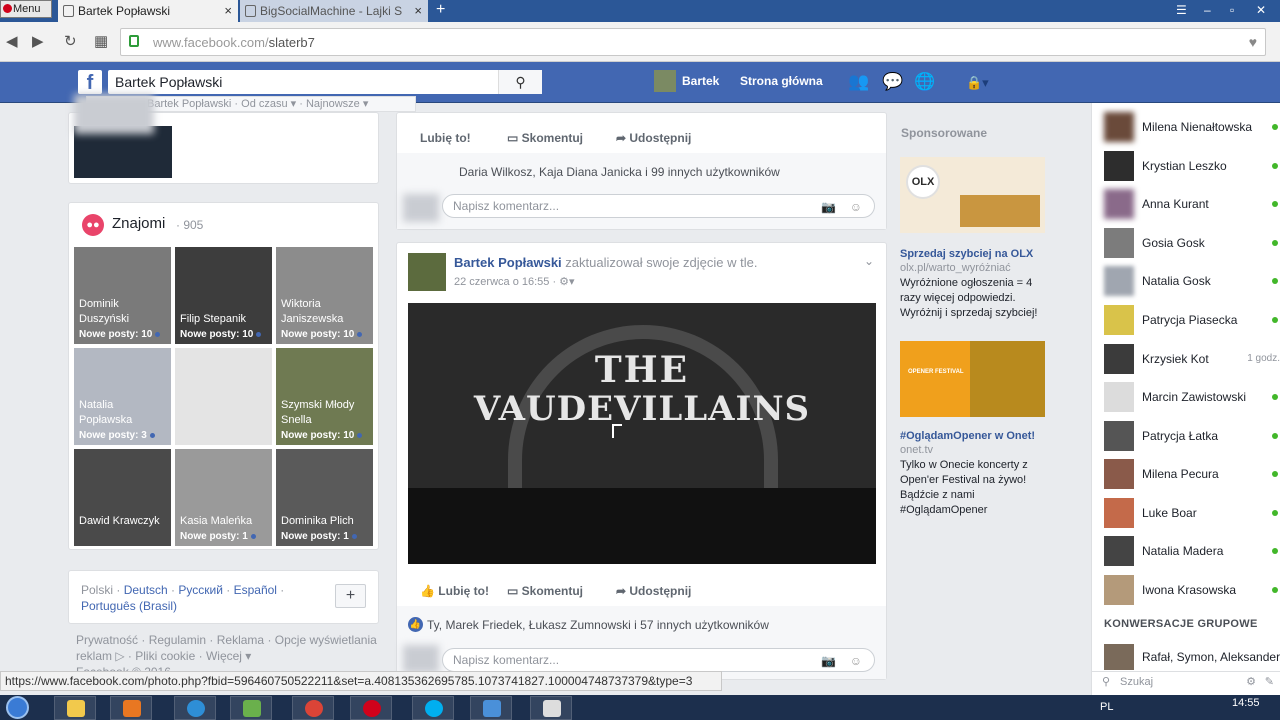  What do you see at coordinates (255, 590) in the screenshot?
I see `language-link: Español` at bounding box center [255, 590].